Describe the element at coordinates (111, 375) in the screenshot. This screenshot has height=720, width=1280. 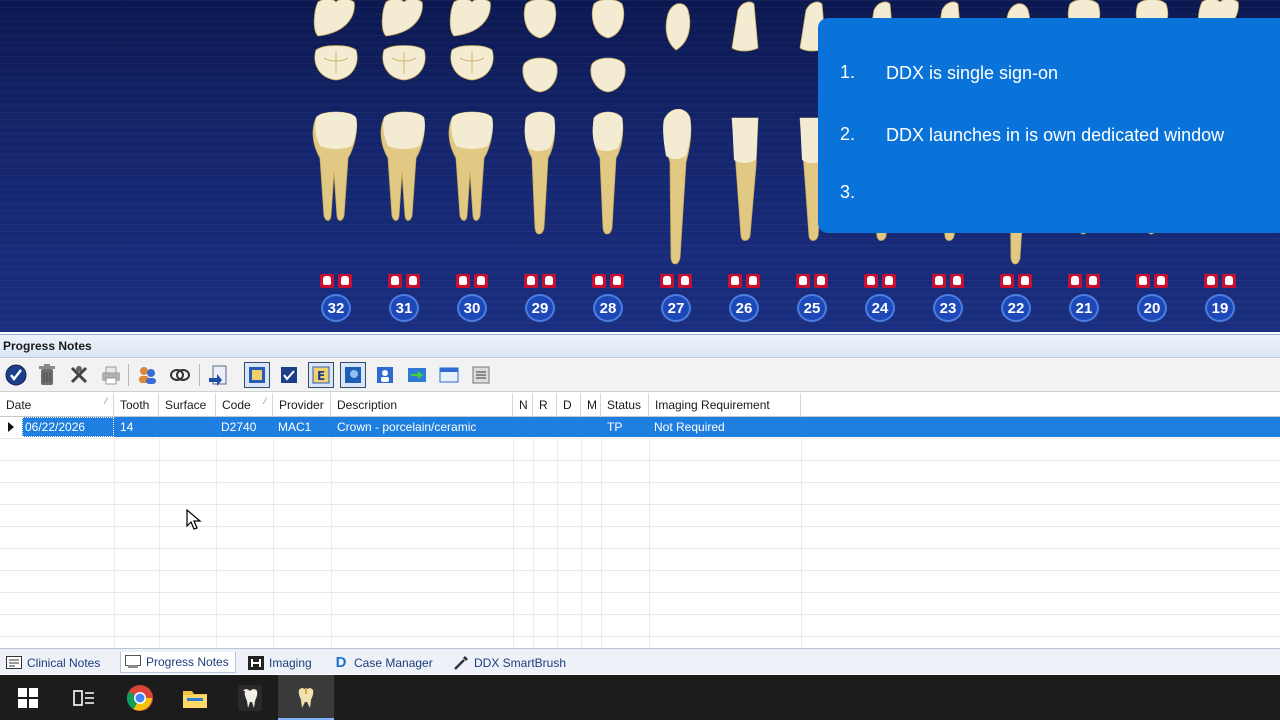
I see `printer-icon` at that location.